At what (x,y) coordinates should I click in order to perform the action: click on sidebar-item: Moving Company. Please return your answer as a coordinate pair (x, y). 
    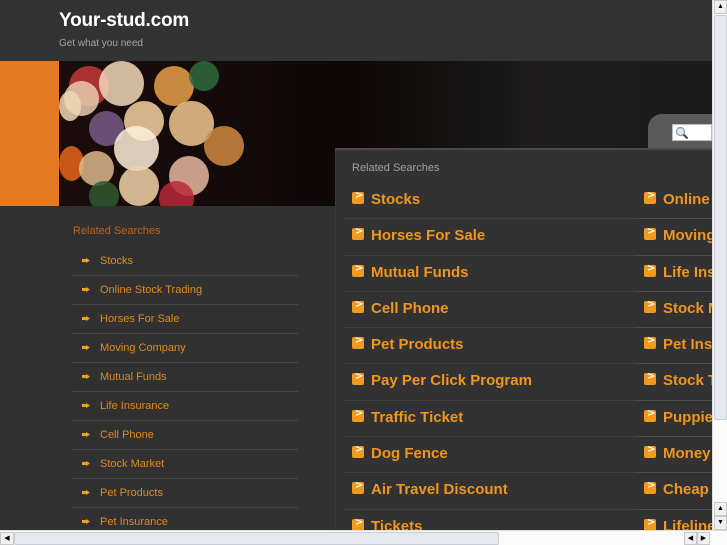
    Looking at the image, I should click on (185, 348).